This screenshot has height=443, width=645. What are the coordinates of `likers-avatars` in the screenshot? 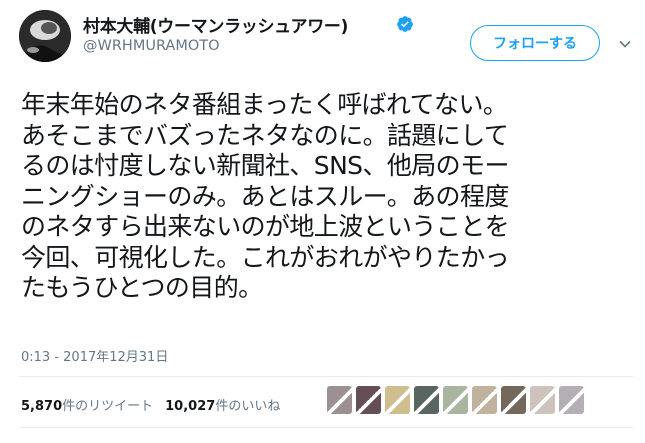 It's located at (455, 400).